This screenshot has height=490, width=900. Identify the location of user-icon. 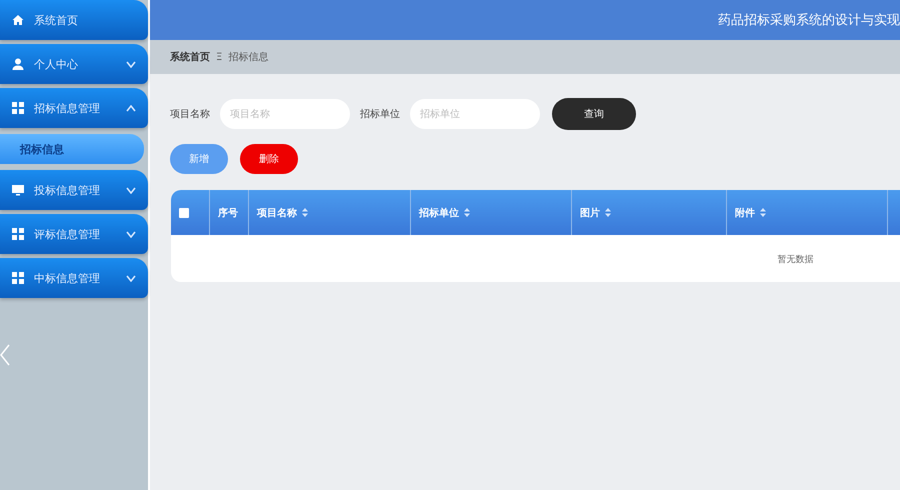
(18, 64).